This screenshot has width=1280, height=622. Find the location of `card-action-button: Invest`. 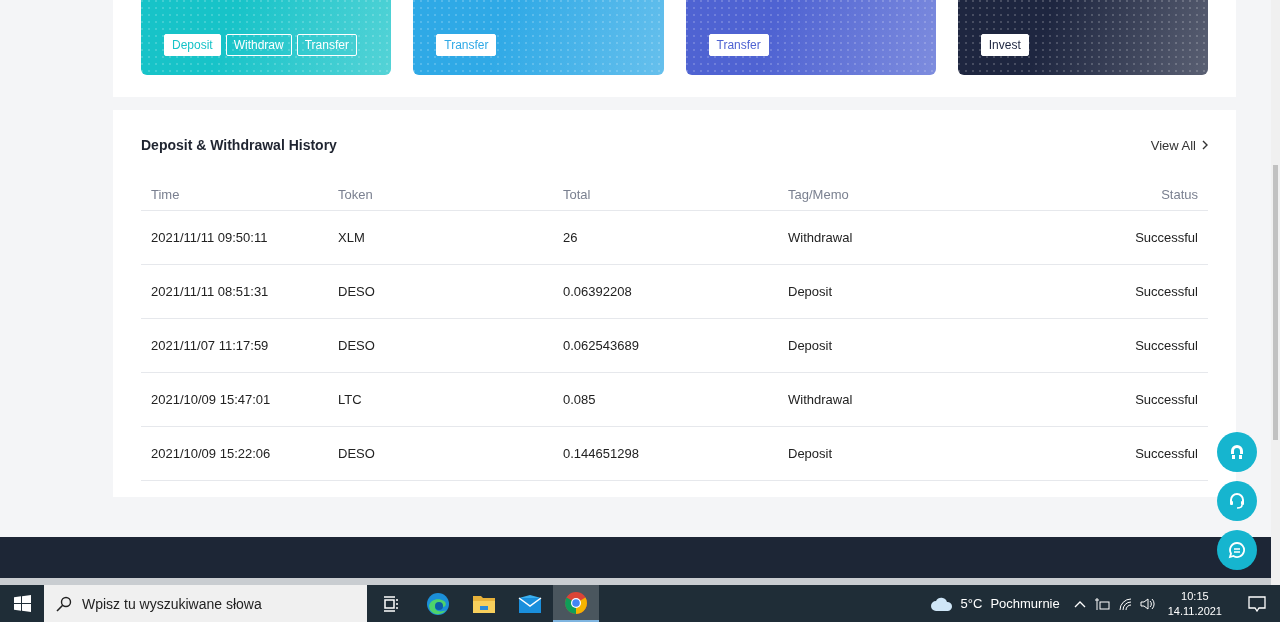

card-action-button: Invest is located at coordinates (1004, 45).